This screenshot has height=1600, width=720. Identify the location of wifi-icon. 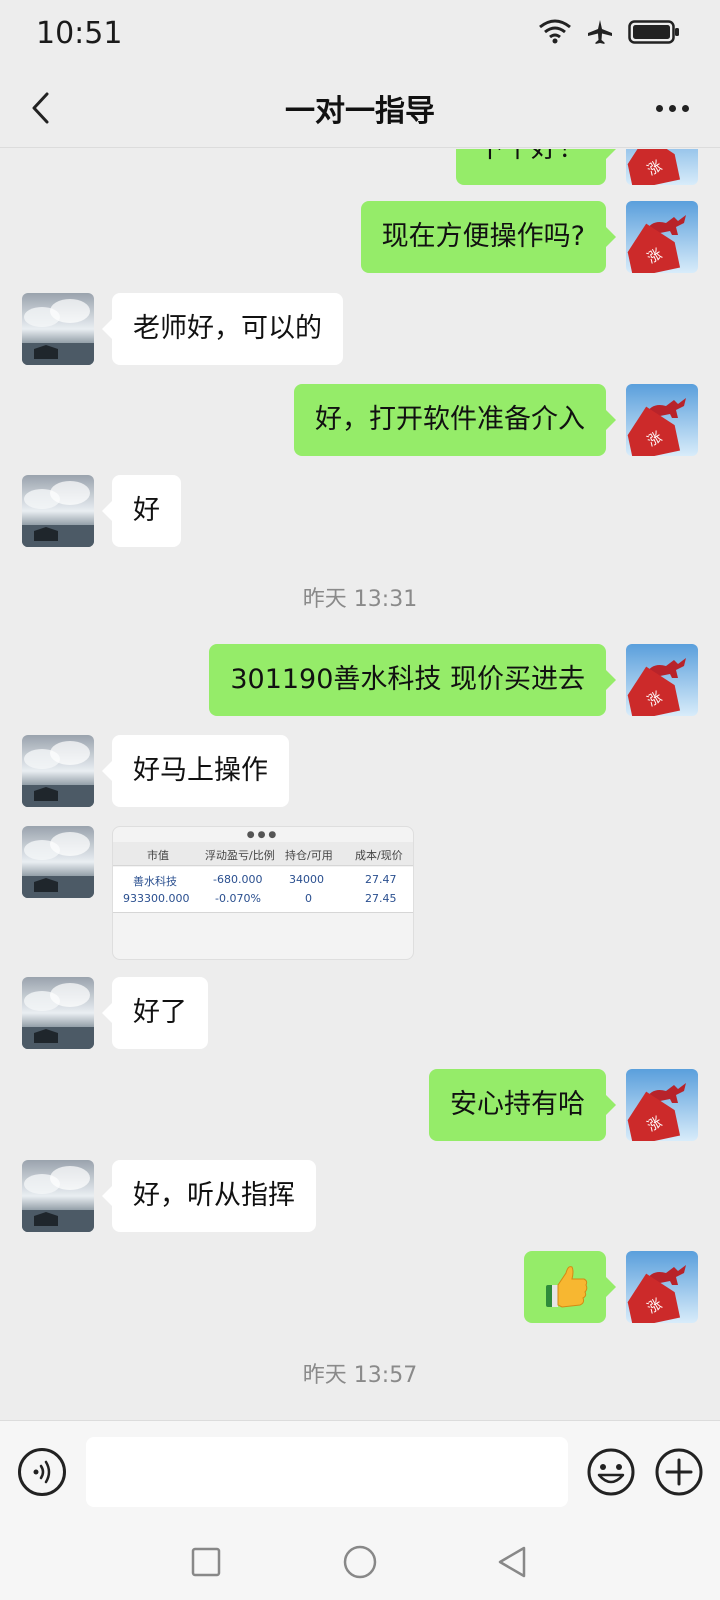
(555, 31).